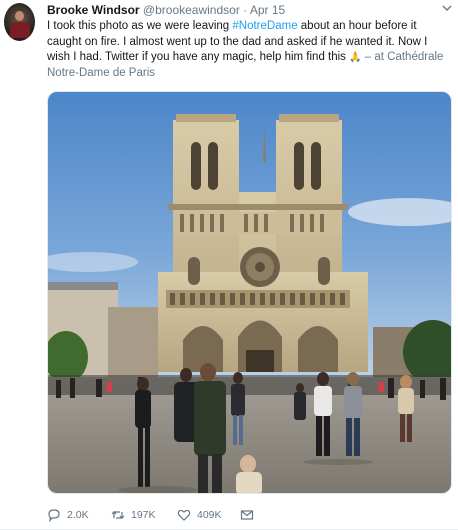 This screenshot has width=458, height=530. I want to click on reply-count: 2.0K, so click(78, 515).